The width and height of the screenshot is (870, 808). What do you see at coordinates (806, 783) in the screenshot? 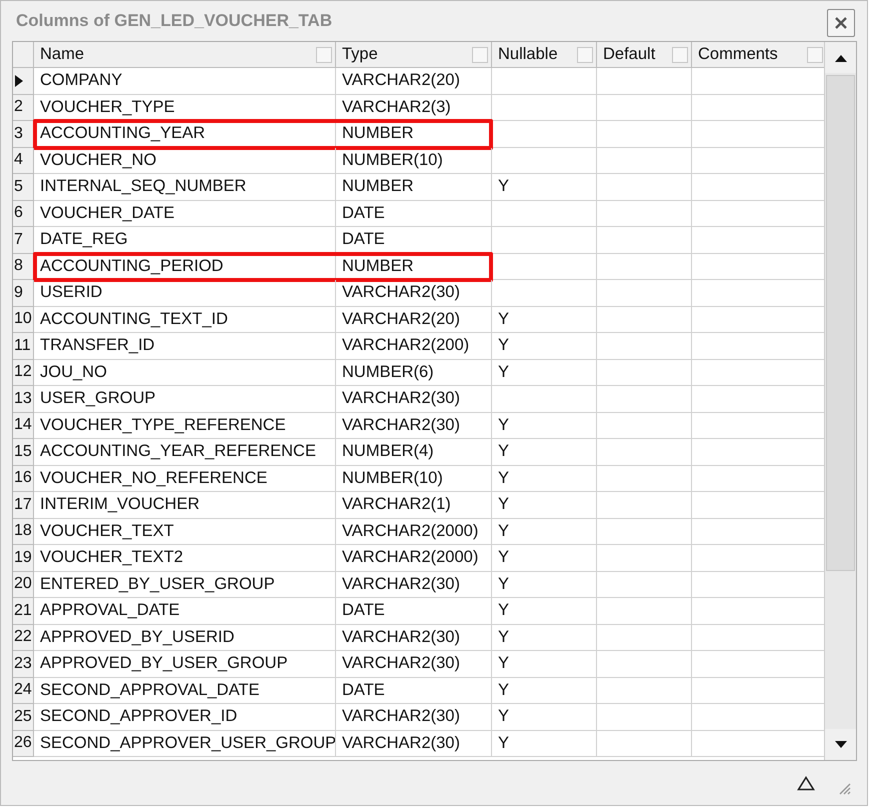
I see `triangle-icon` at bounding box center [806, 783].